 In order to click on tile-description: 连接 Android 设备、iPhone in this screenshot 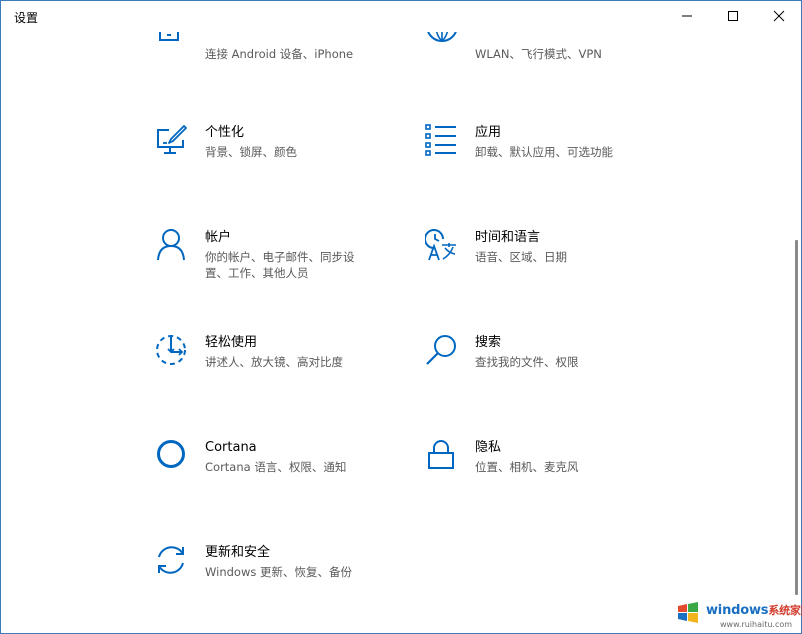, I will do `click(279, 54)`.